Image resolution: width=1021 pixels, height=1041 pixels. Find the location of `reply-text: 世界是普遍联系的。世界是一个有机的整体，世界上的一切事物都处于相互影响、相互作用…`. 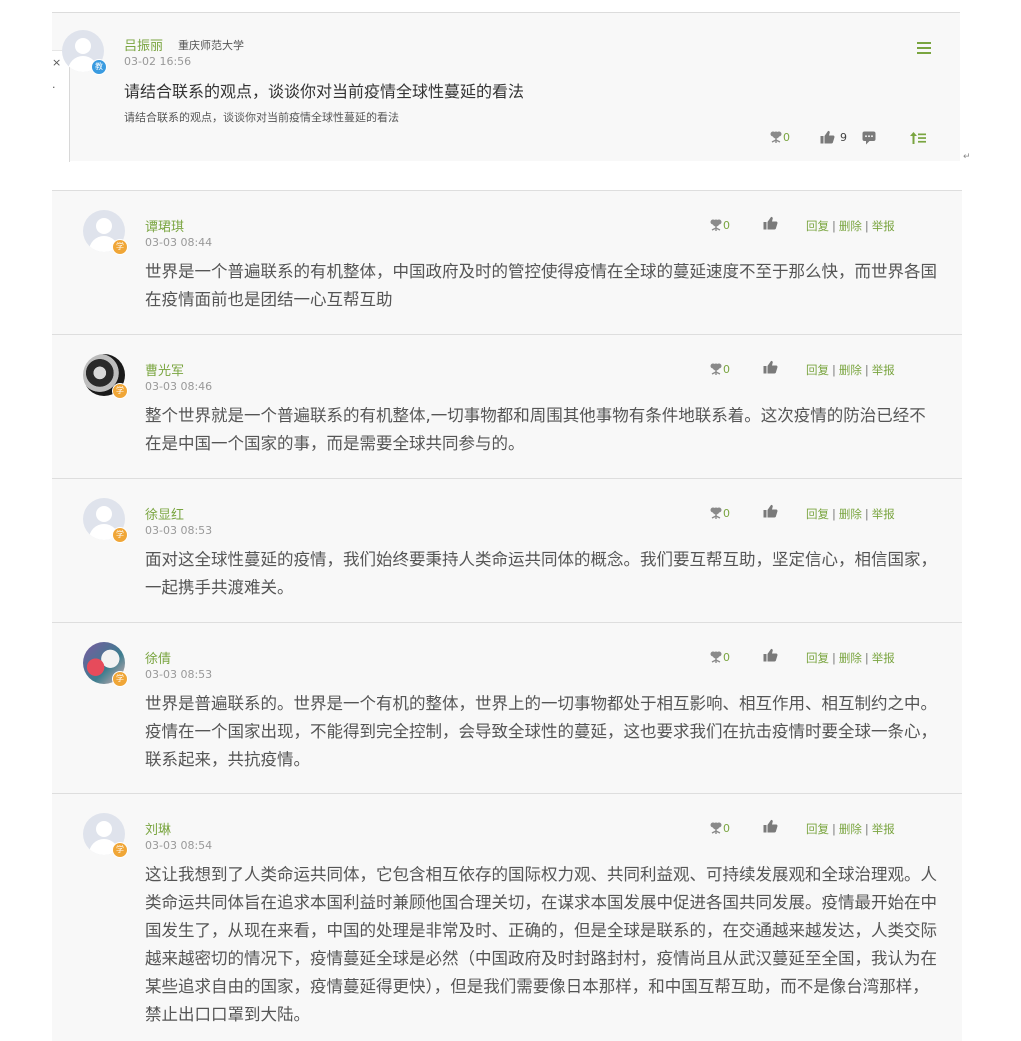

reply-text: 世界是普遍联系的。世界是一个有机的整体，世界上的一切事物都处于相互影响、相互作用… is located at coordinates (541, 731).